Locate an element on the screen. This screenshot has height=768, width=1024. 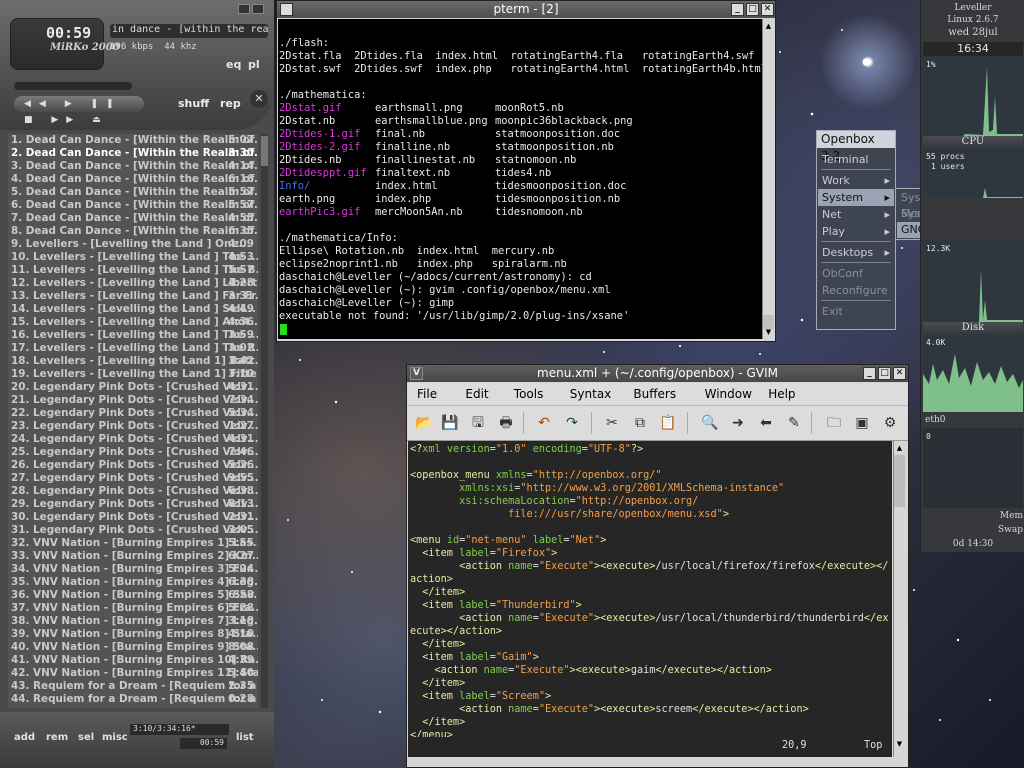
menu-item-play: Play ▸ is located at coordinates (856, 231).